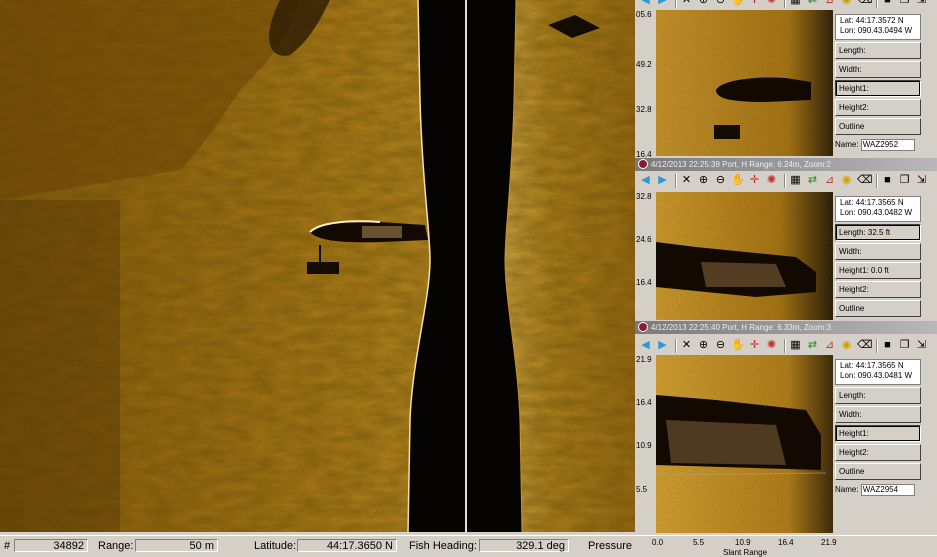 This screenshot has height=557, width=937. What do you see at coordinates (878, 232) in the screenshot?
I see `length-button: Length: 32.5 ft` at bounding box center [878, 232].